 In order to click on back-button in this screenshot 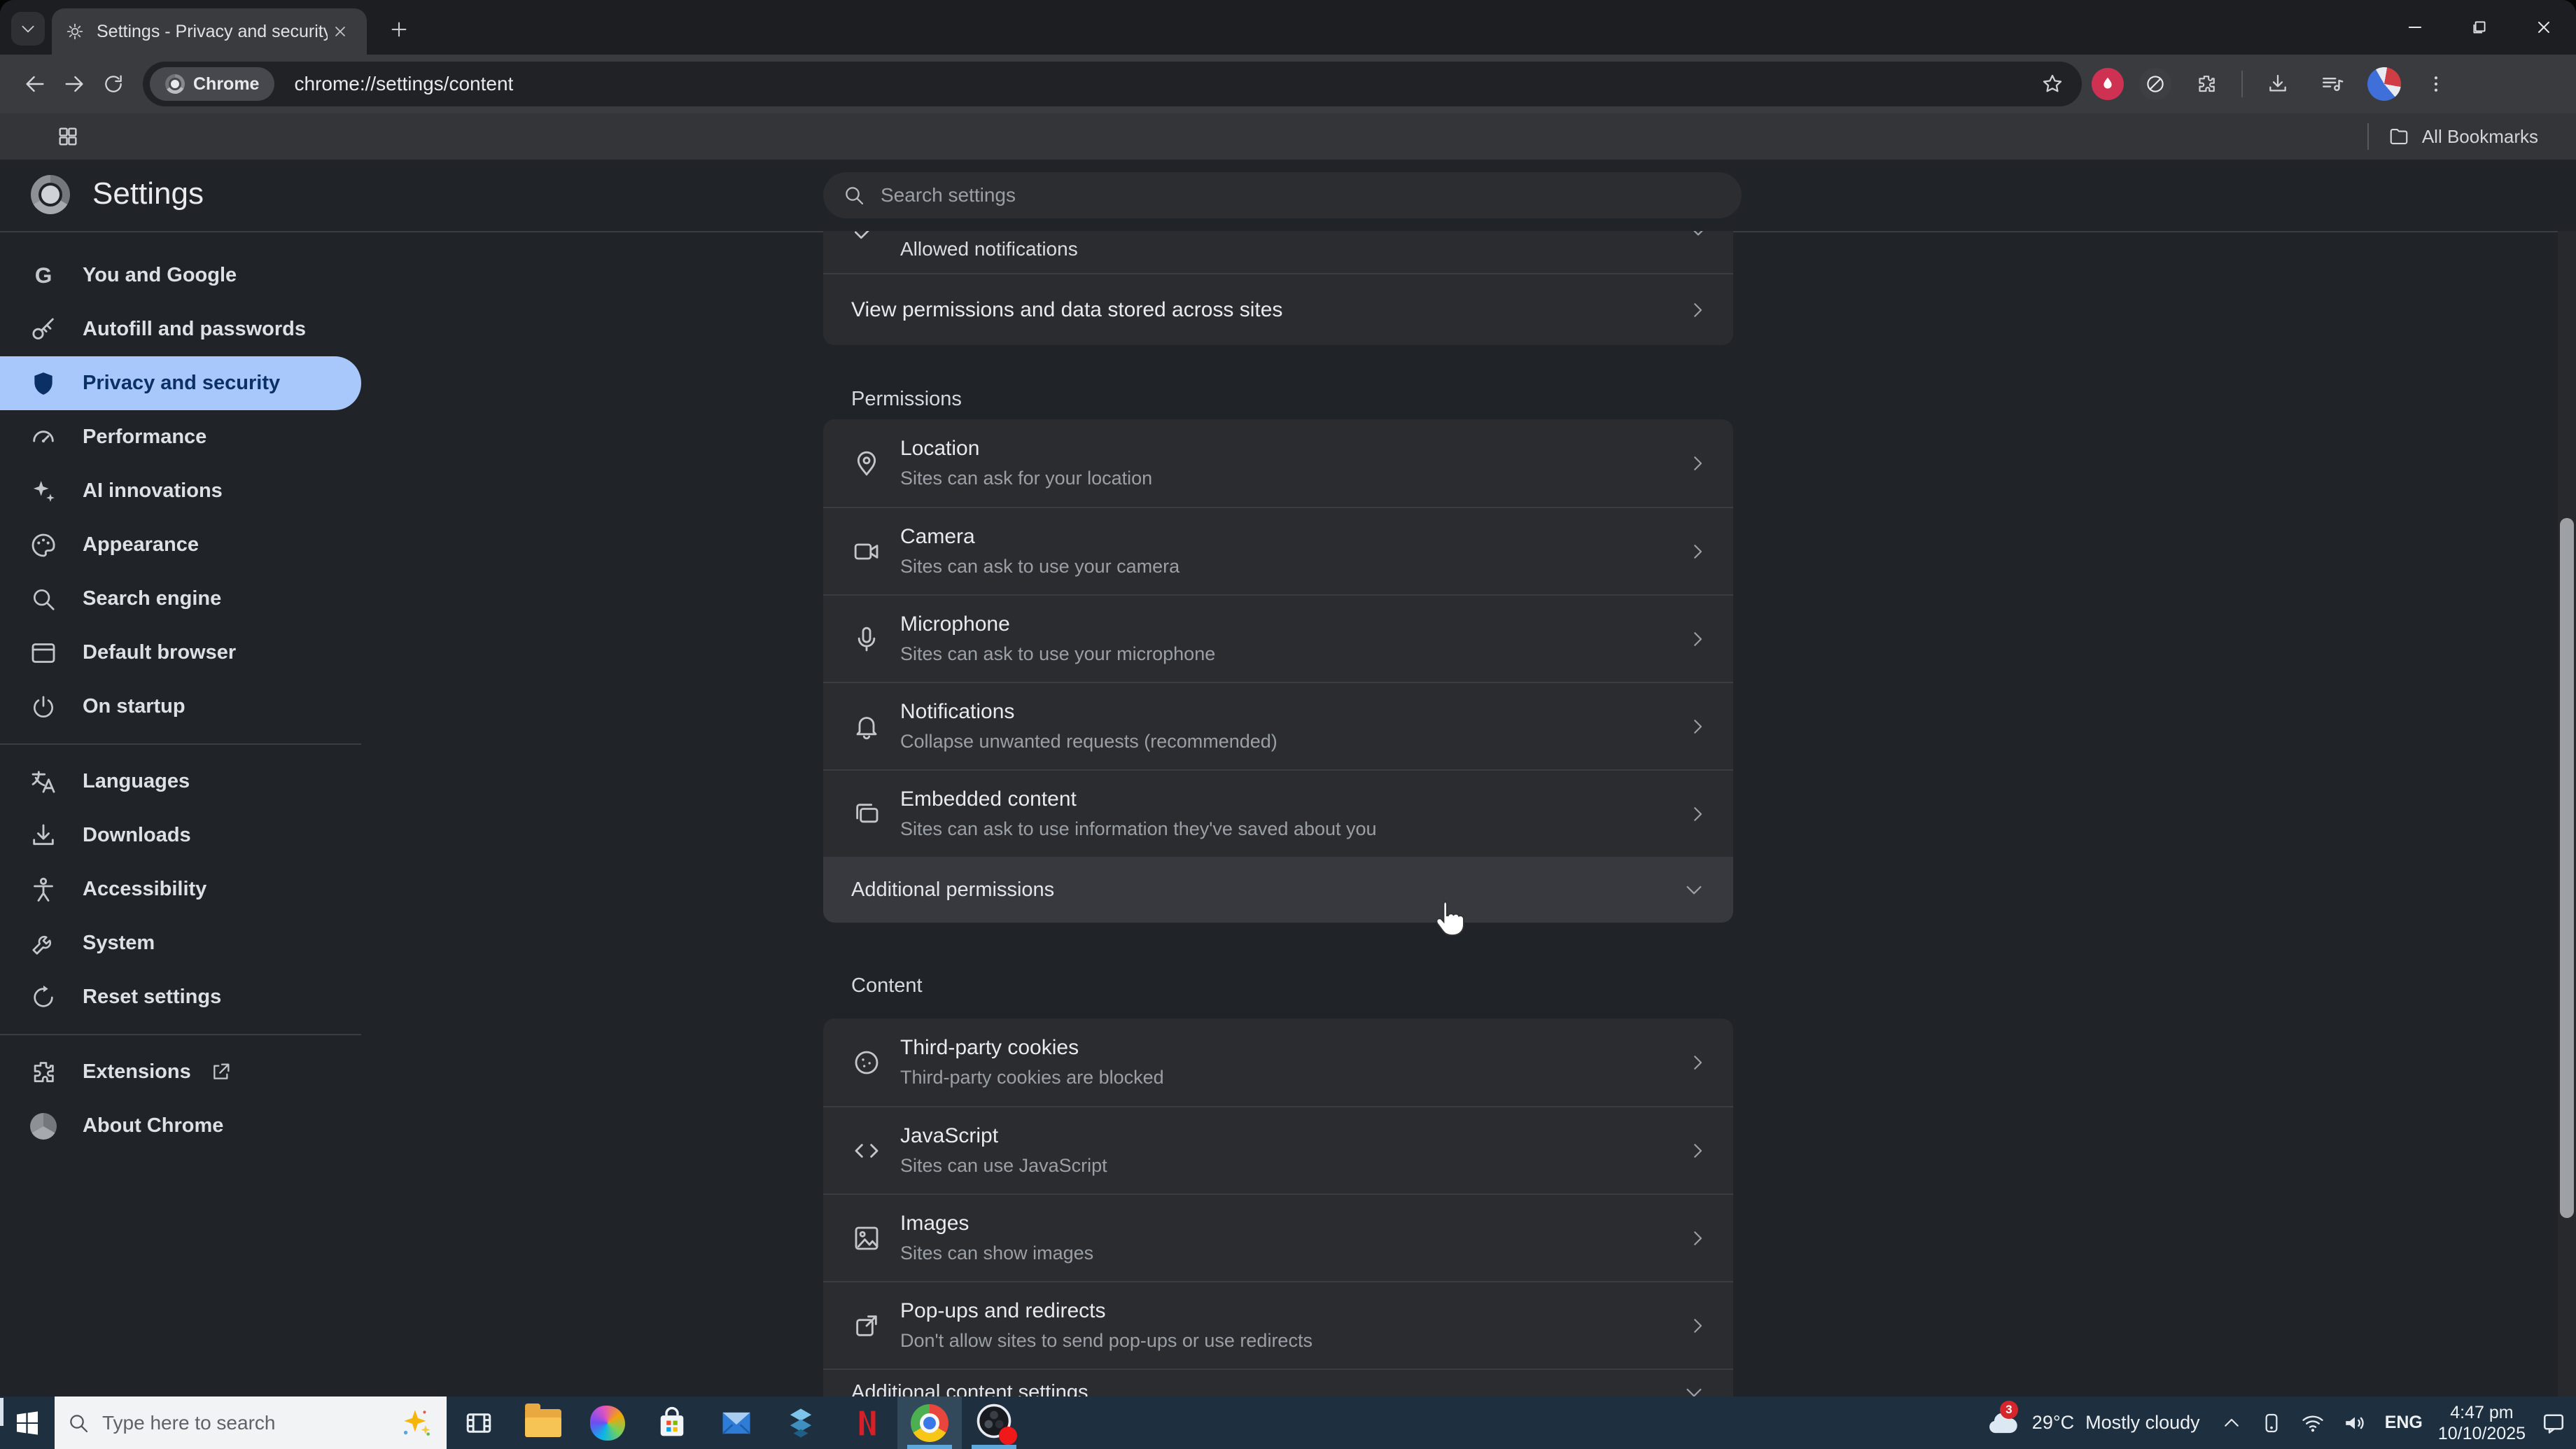, I will do `click(35, 84)`.